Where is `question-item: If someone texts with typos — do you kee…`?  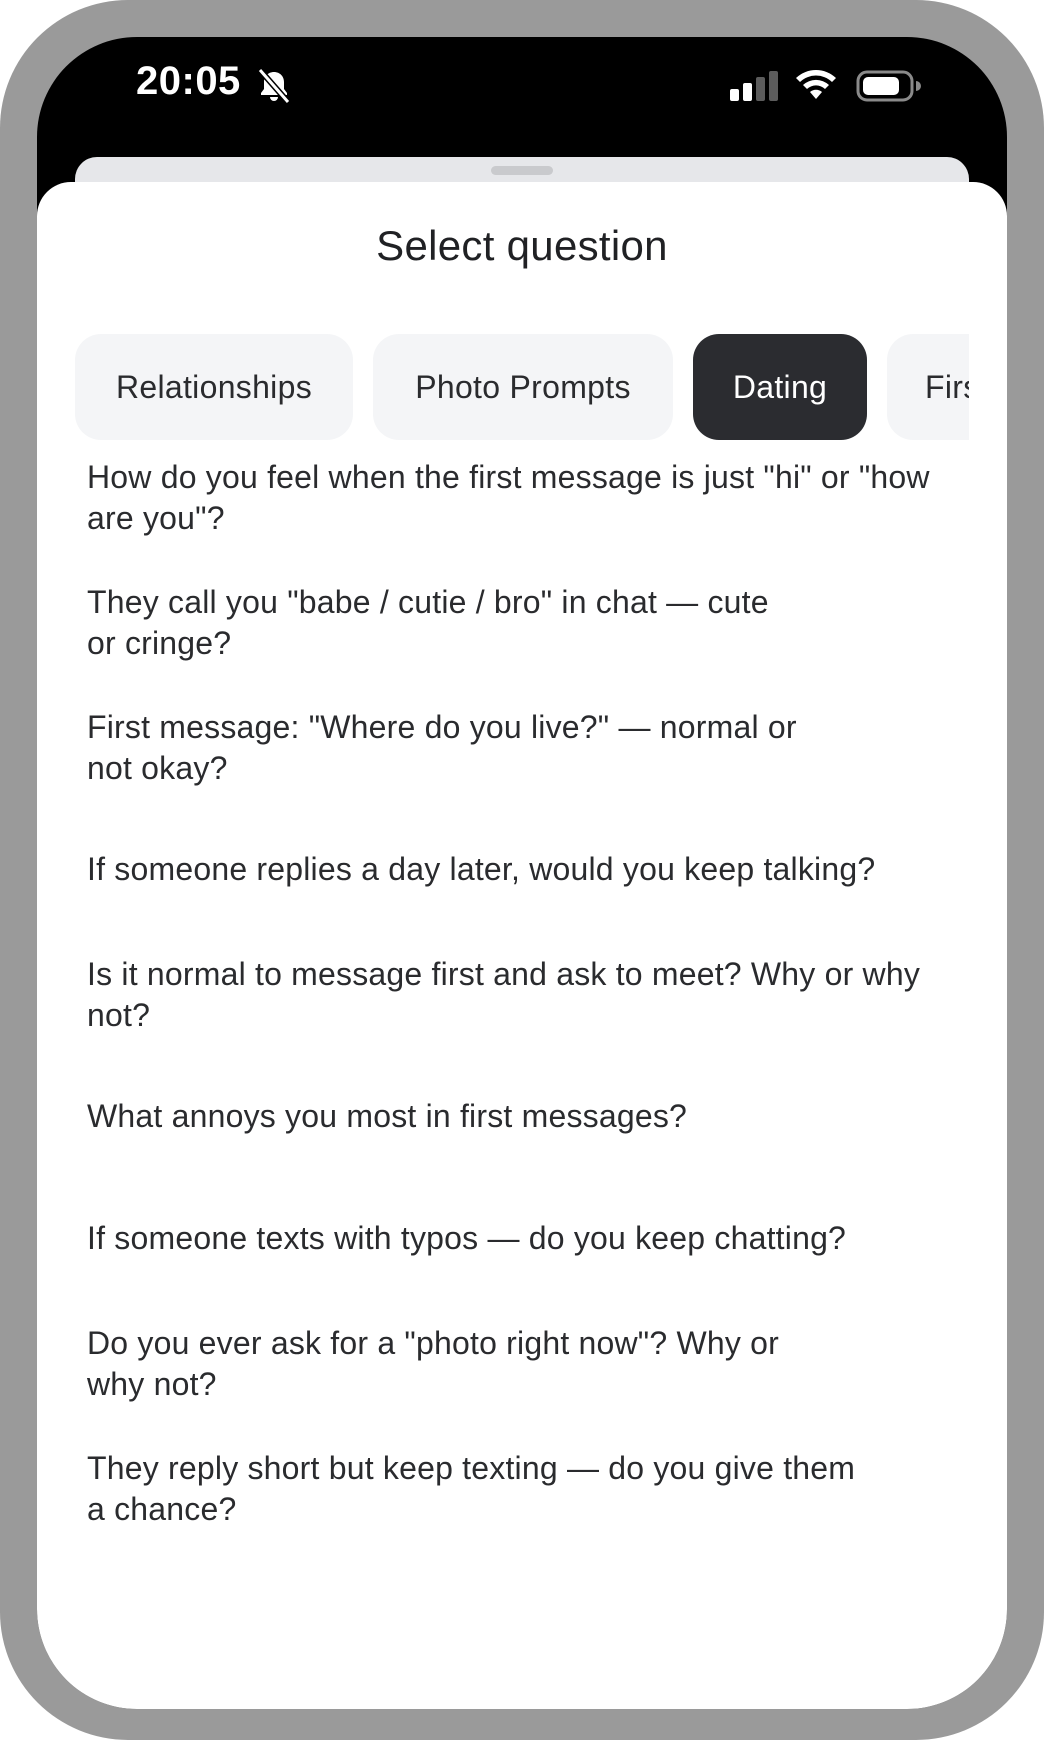
question-item: If someone texts with typos — do you kee… is located at coordinates (517, 1238).